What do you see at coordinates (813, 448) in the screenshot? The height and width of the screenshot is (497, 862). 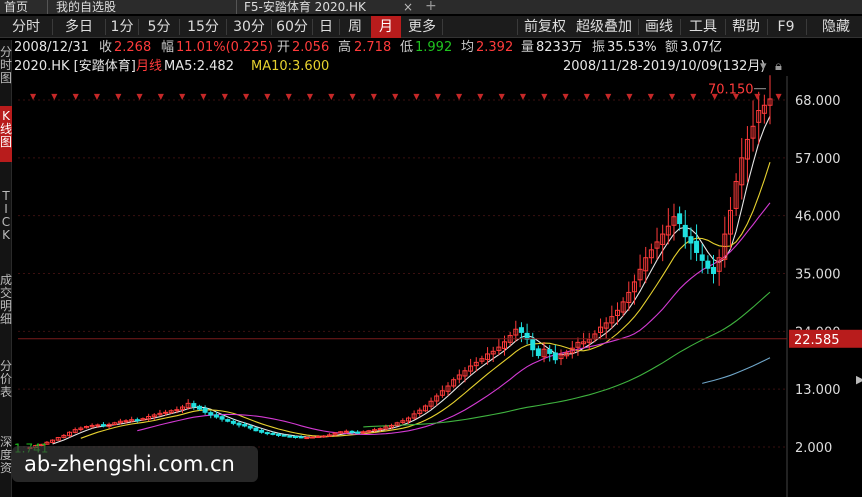 I see `y-tick-label: 2.000` at bounding box center [813, 448].